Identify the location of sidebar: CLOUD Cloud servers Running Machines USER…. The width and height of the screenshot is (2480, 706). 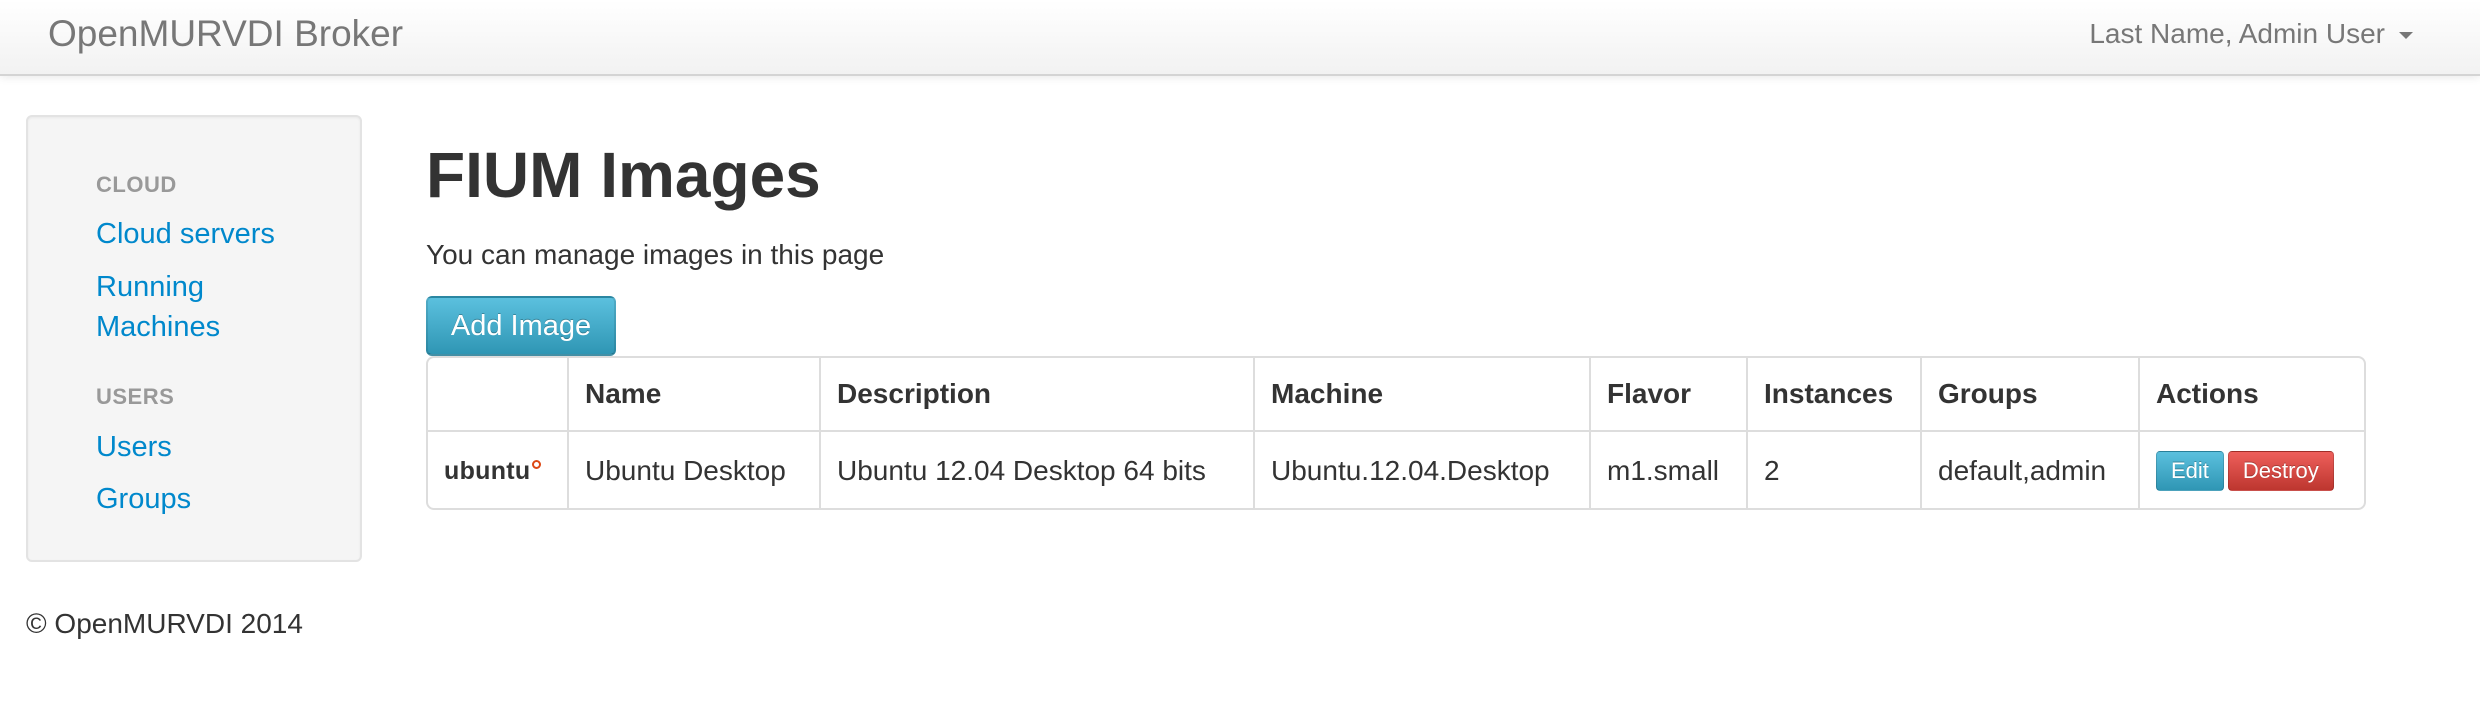
(194, 338).